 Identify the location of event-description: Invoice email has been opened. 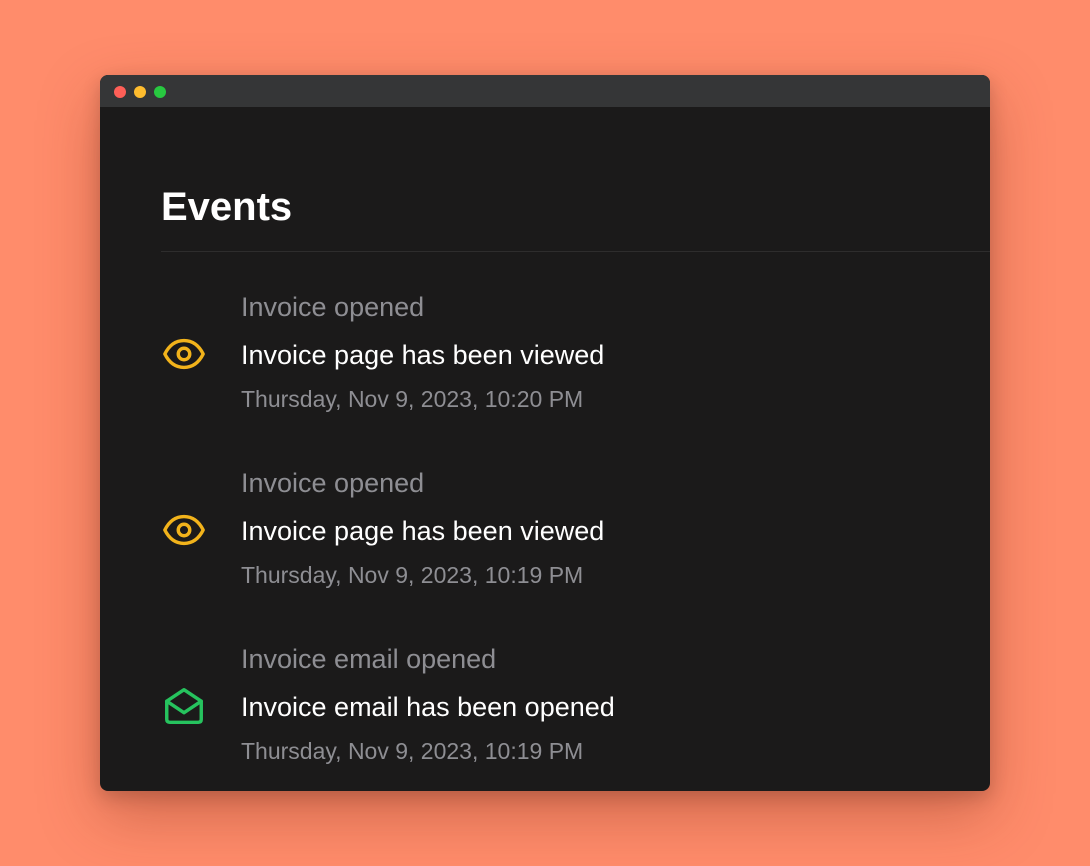
(428, 707).